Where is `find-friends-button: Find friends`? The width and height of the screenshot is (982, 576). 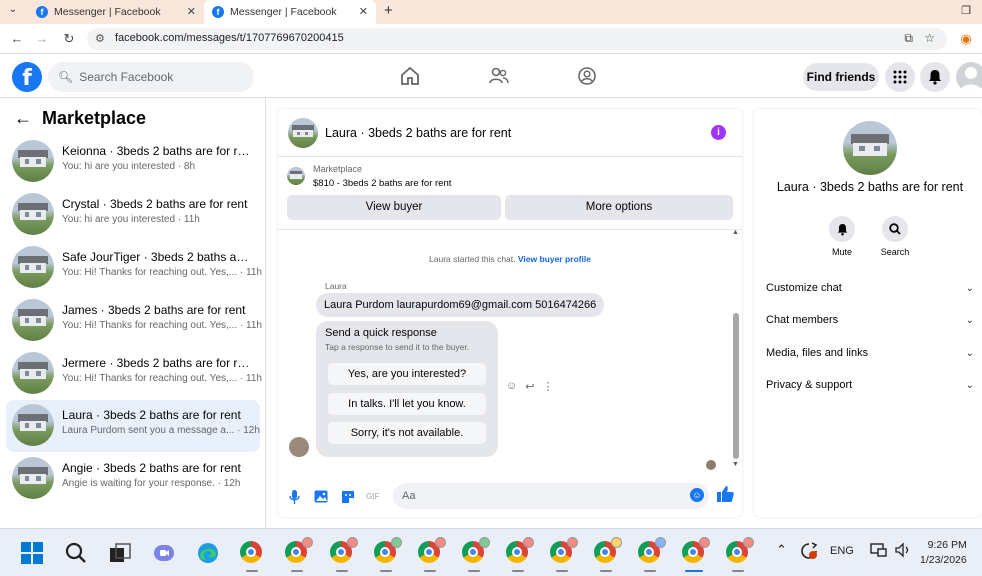 find-friends-button: Find friends is located at coordinates (841, 77).